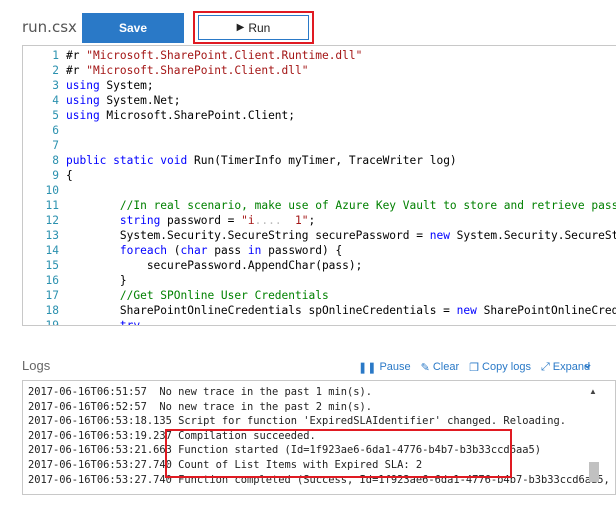 Image resolution: width=616 pixels, height=509 pixels. What do you see at coordinates (338, 453) in the screenshot?
I see `log-highlight-box` at bounding box center [338, 453].